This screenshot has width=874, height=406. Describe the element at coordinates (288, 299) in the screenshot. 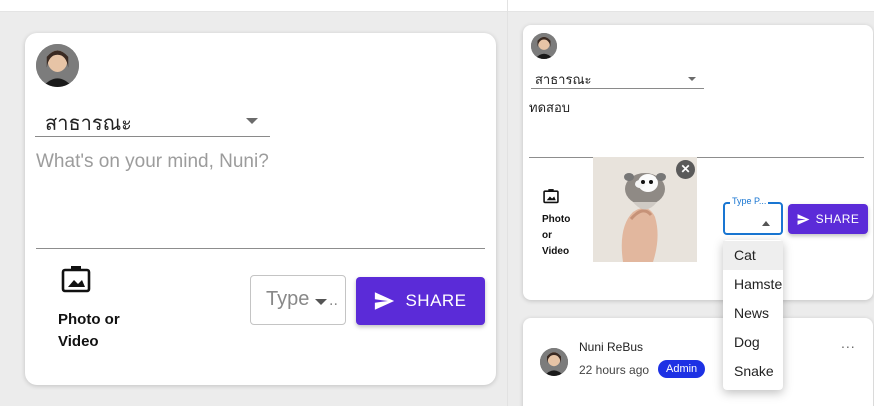

I see `type-select-text: Type` at that location.